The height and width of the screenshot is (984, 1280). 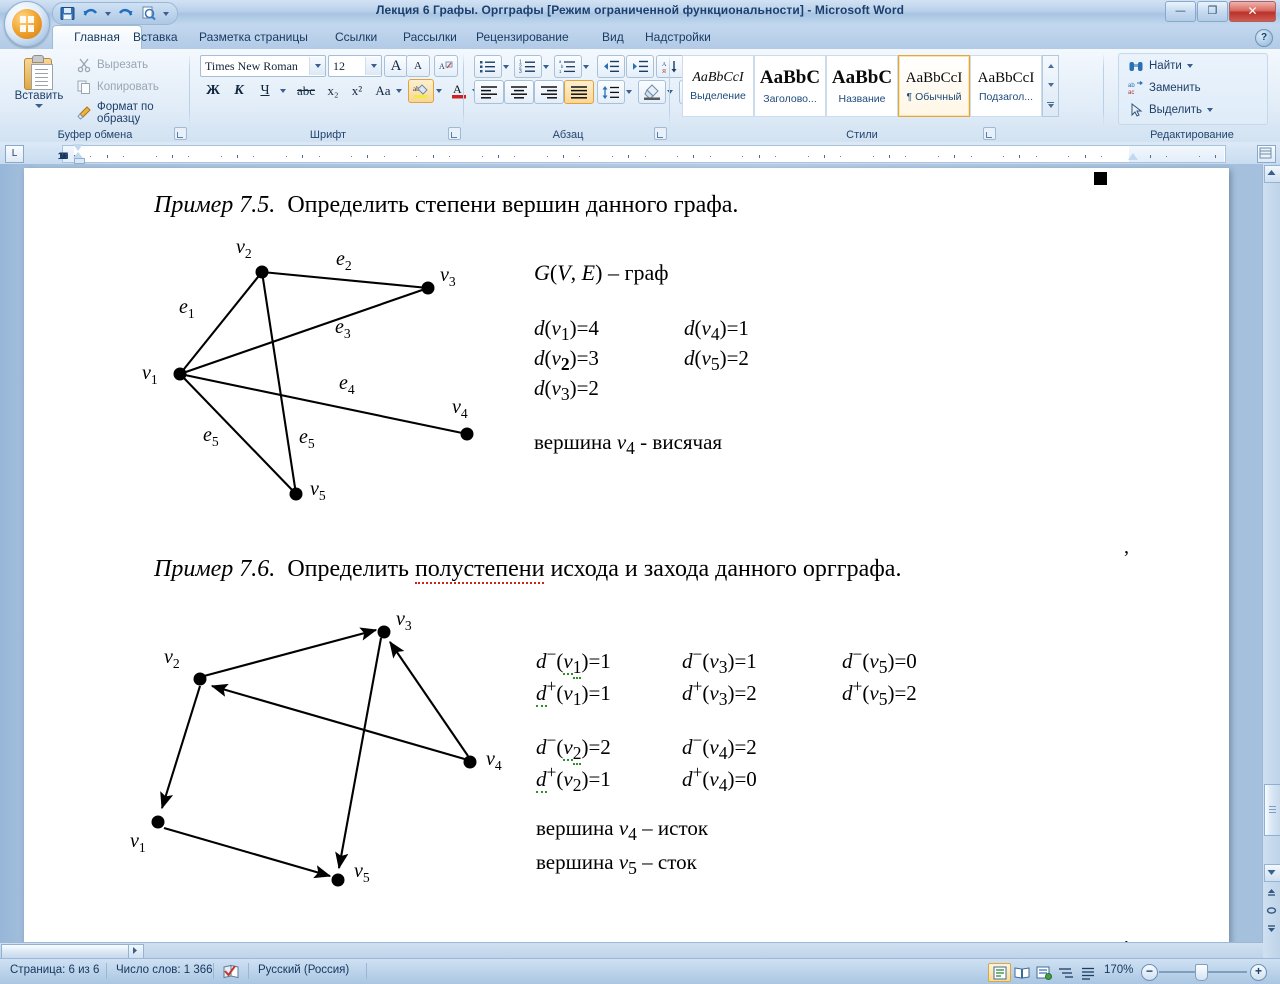 I want to click on styles-dialog-launcher, so click(x=989, y=133).